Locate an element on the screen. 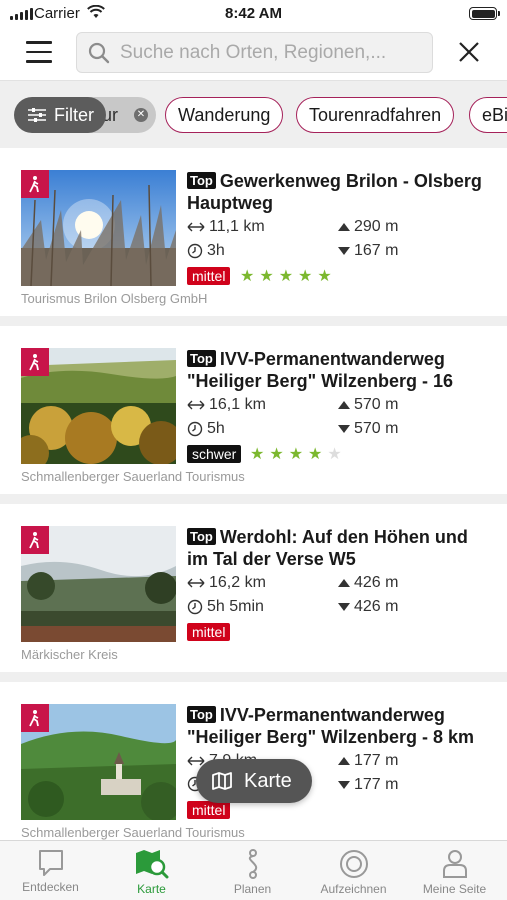  search-icon is located at coordinates (99, 52).